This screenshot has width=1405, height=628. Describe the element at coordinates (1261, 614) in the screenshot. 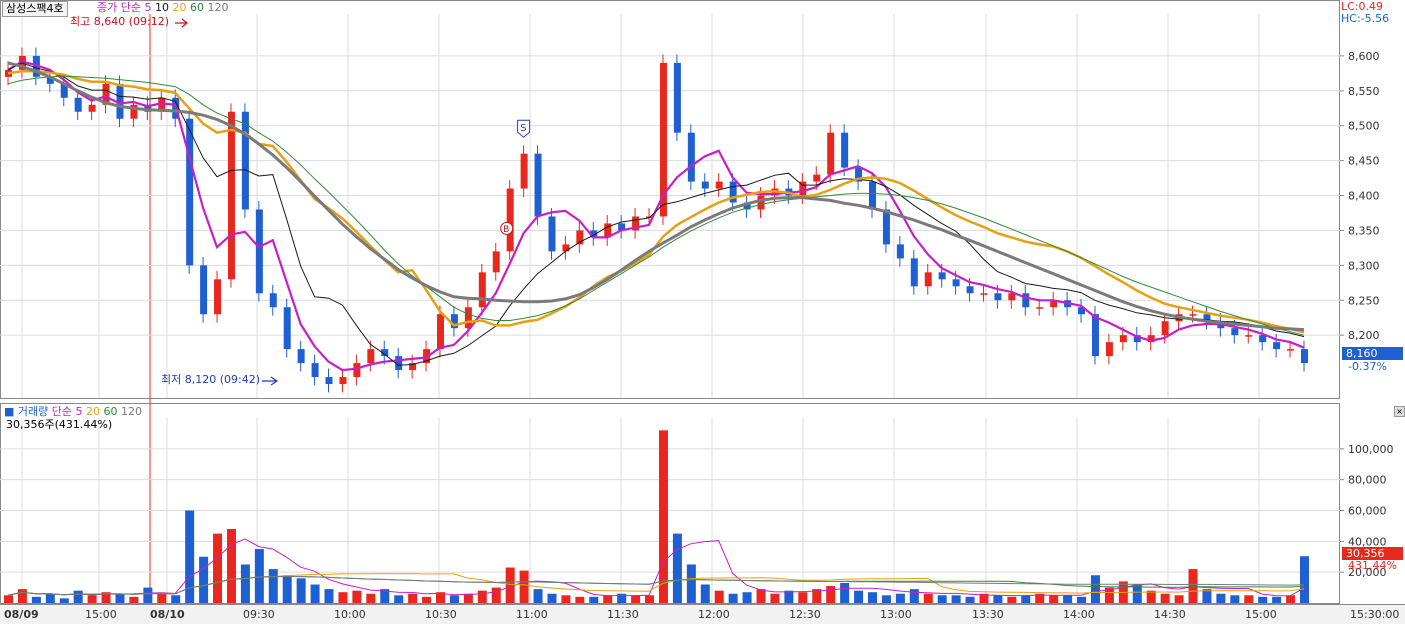

I see `x-tick-label: 15:00` at that location.